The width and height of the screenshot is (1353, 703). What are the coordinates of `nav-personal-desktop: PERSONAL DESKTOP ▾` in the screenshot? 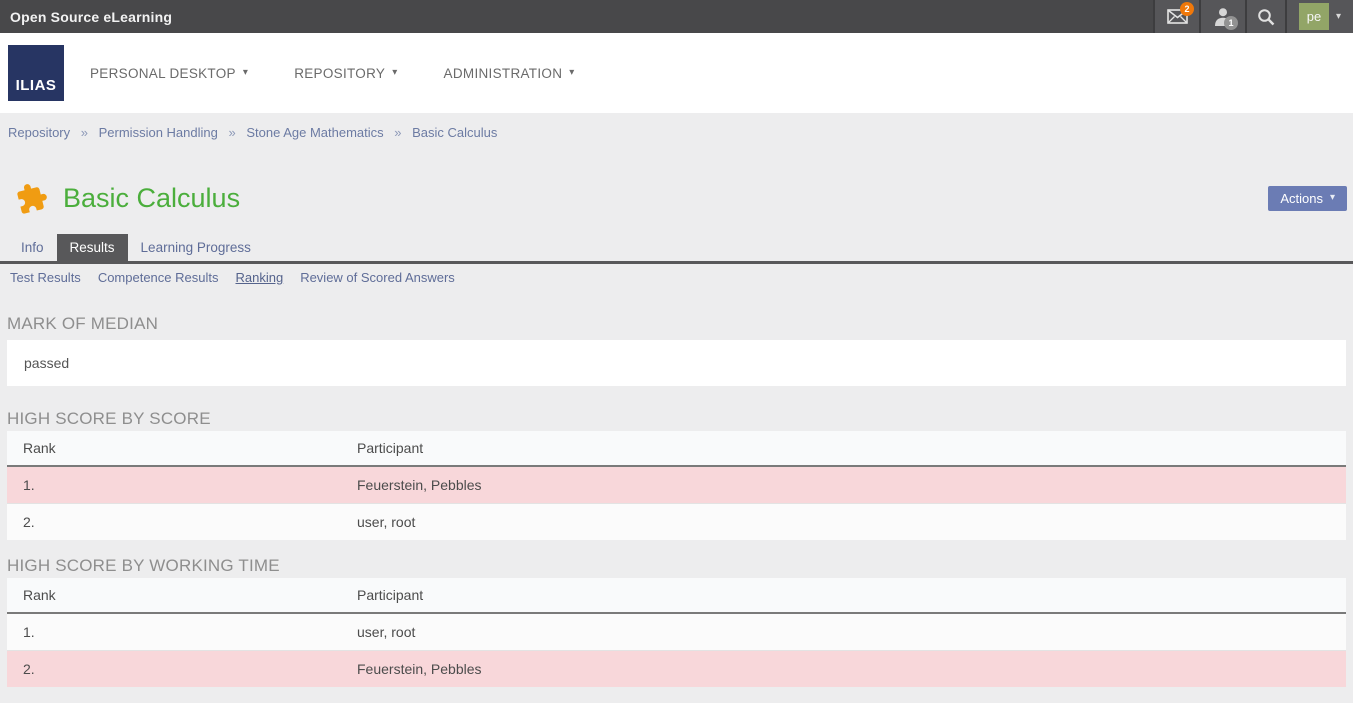 It's located at (169, 73).